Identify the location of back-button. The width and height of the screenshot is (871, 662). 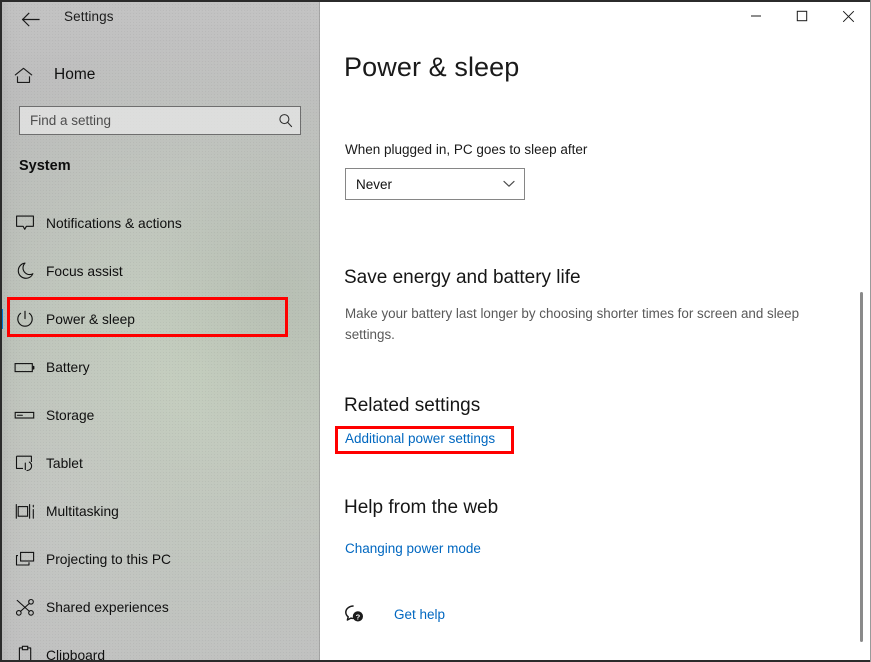
(30, 19).